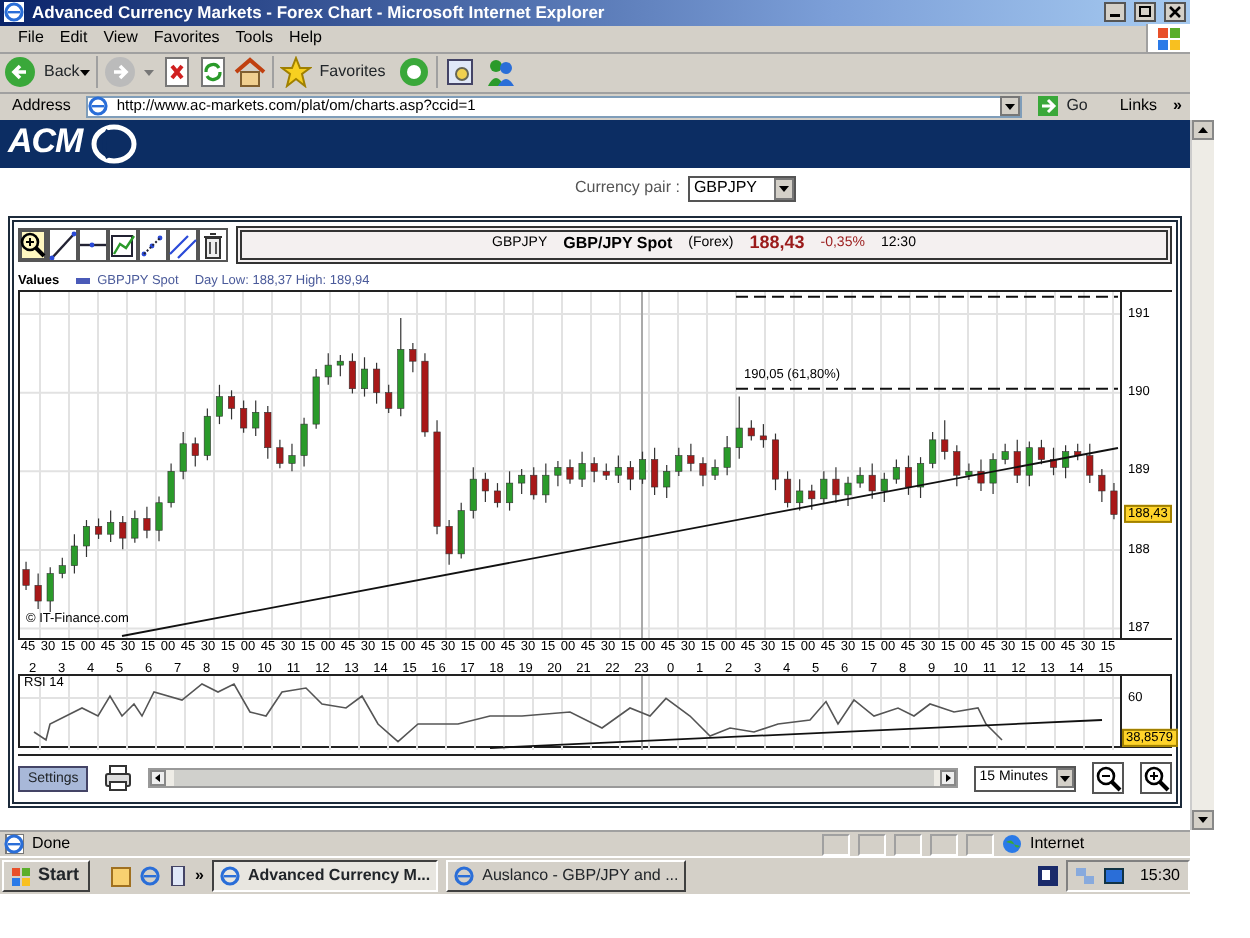 This screenshot has width=1250, height=938. I want to click on clock-text: 15:30, so click(1159, 876).